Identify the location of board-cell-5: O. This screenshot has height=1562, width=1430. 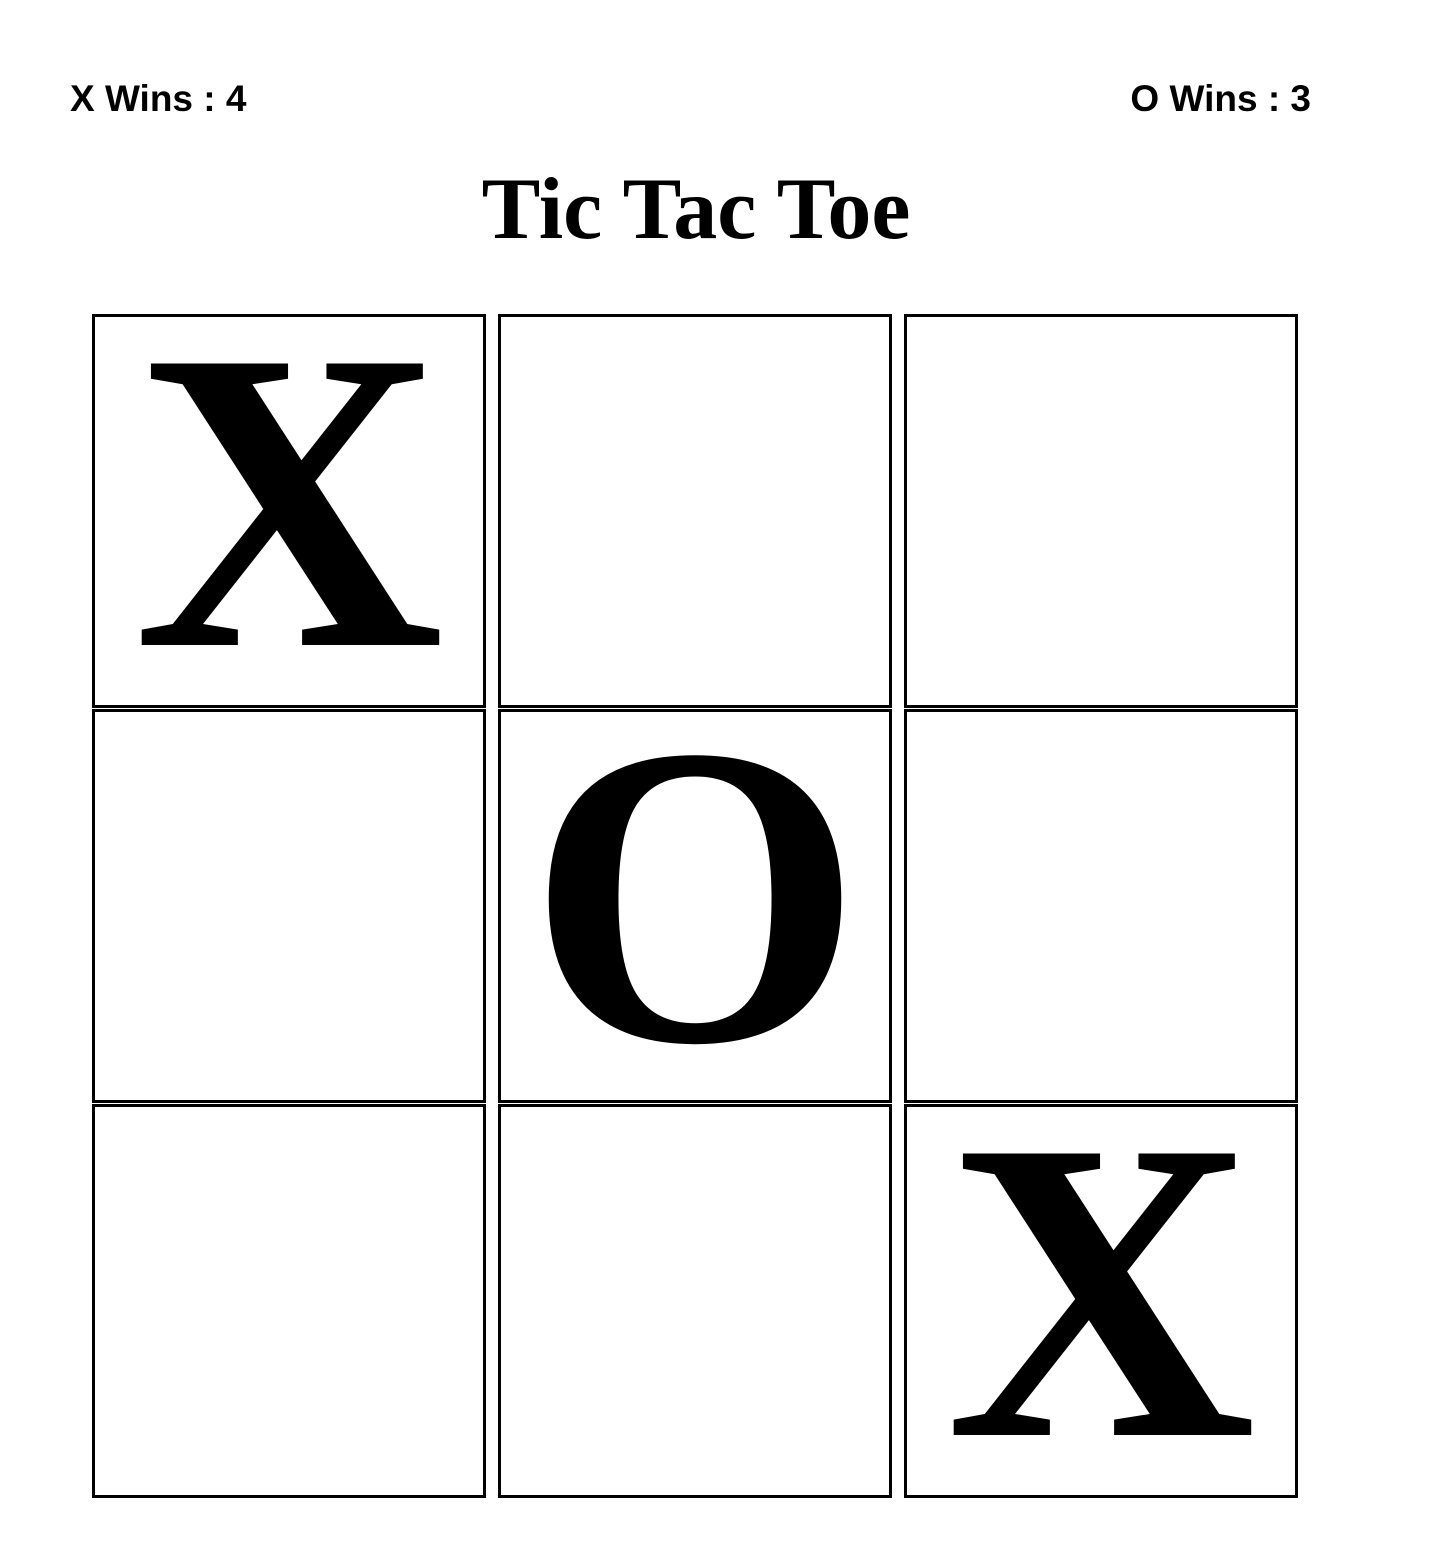
(695, 906).